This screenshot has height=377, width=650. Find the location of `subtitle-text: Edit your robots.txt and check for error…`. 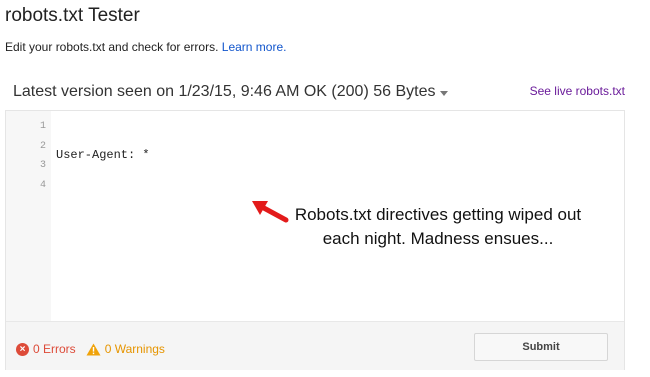

subtitle-text: Edit your robots.txt and check for error… is located at coordinates (112, 47).